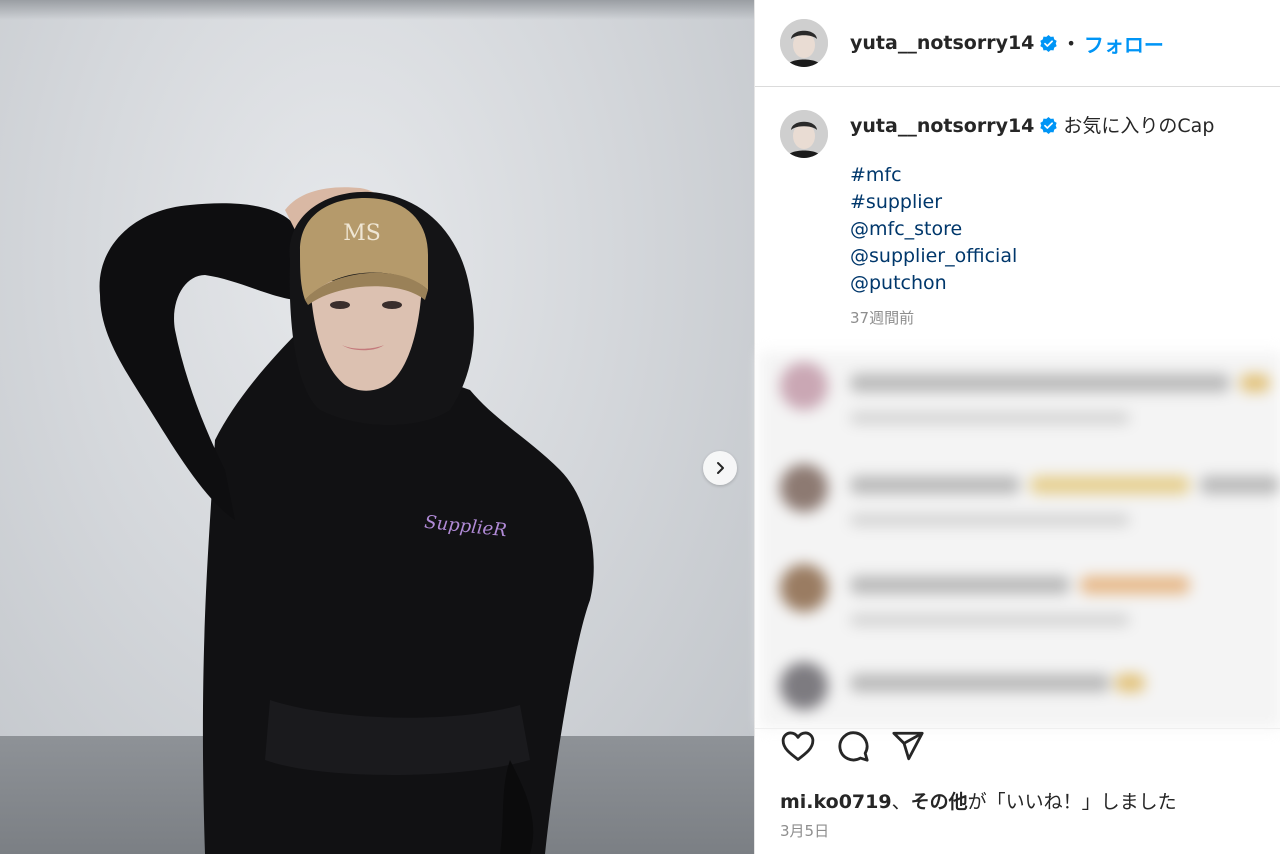 This screenshot has height=854, width=1280. I want to click on caption-username: yuta__notsorry14, so click(942, 126).